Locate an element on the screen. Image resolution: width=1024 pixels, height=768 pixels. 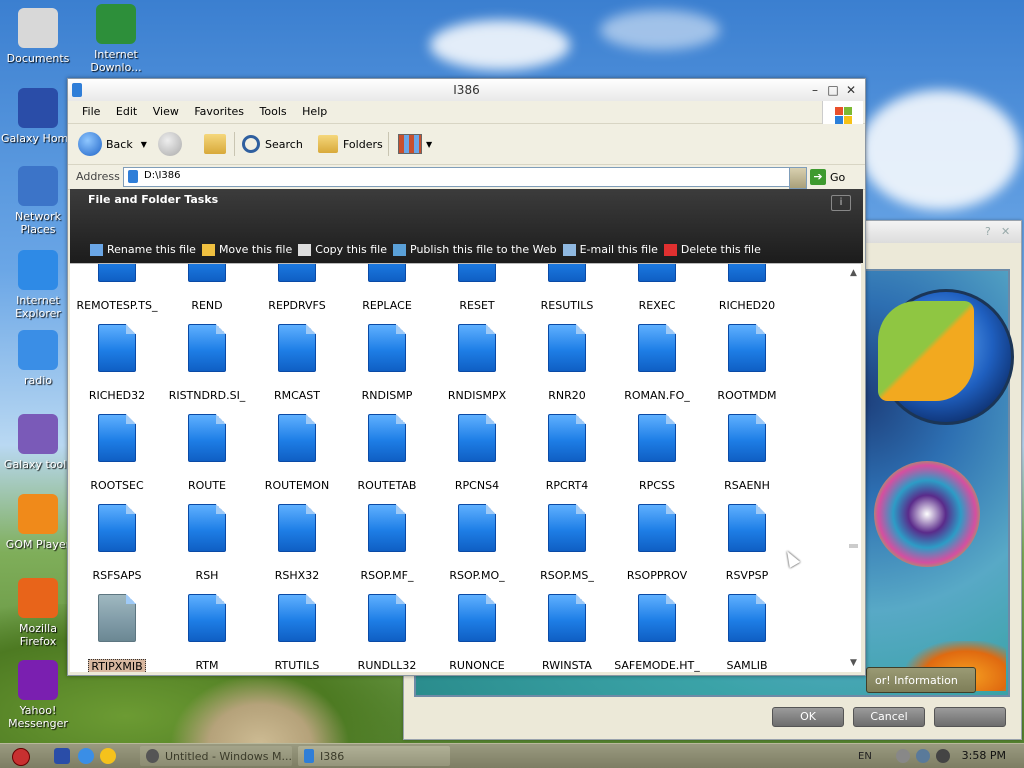
file-item: RICHED20 is located at coordinates (747, 288).